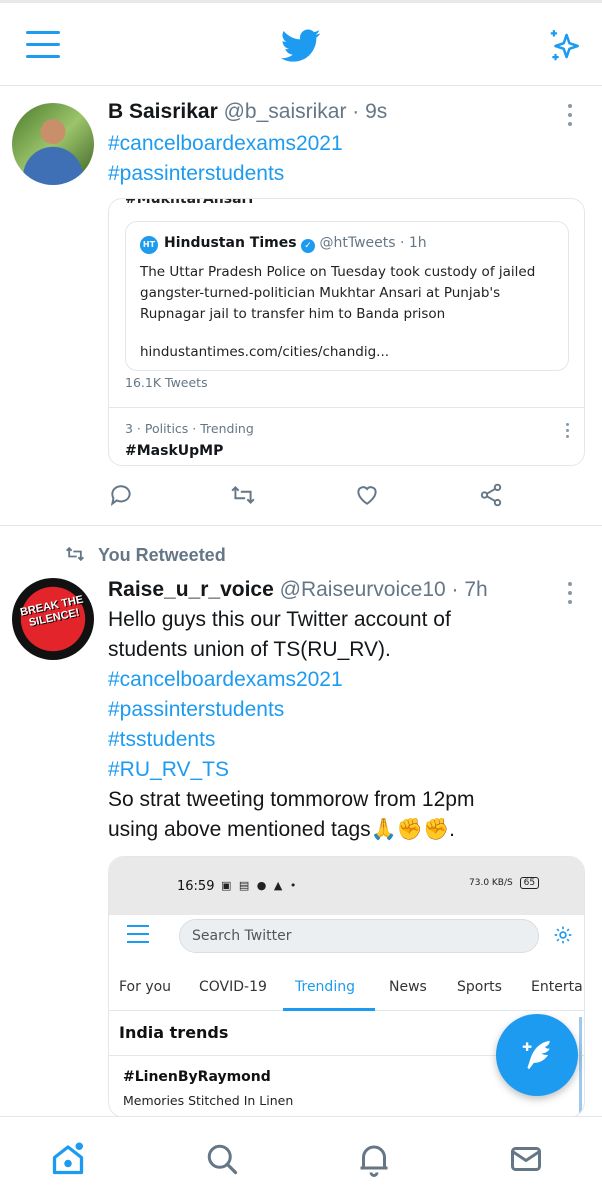  I want to click on retweeted-indicator: You Retweeted, so click(145, 555).